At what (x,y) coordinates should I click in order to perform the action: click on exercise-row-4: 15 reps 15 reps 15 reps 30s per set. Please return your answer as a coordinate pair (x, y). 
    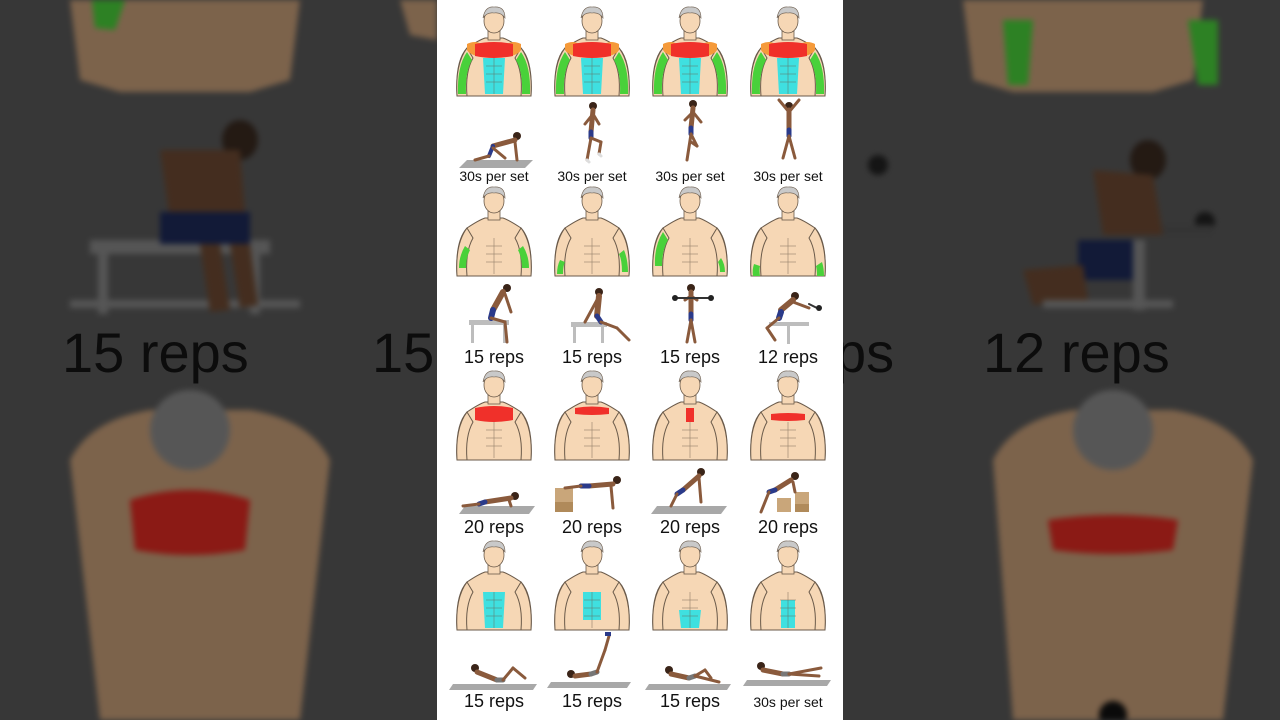
    Looking at the image, I should click on (640, 675).